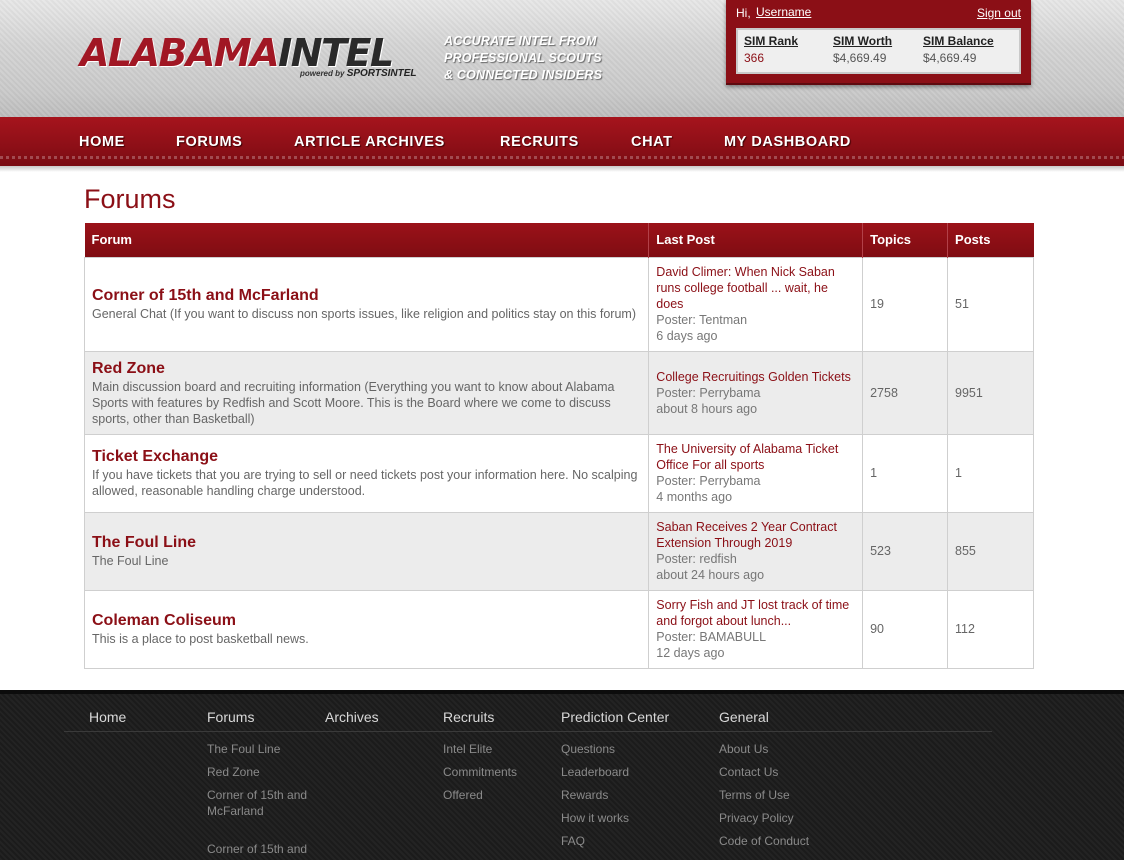  Describe the element at coordinates (267, 803) in the screenshot. I see `footer-link-corner-15th: Corner of 15th and McFarland` at that location.